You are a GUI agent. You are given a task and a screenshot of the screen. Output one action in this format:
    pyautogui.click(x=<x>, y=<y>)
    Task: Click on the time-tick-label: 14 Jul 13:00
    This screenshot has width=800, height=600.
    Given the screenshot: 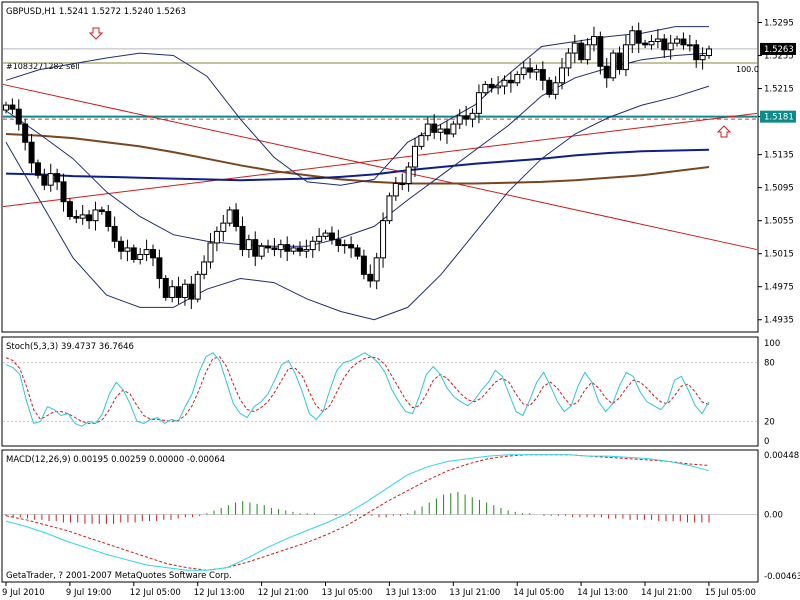 What is the action you would take?
    pyautogui.click(x=602, y=593)
    